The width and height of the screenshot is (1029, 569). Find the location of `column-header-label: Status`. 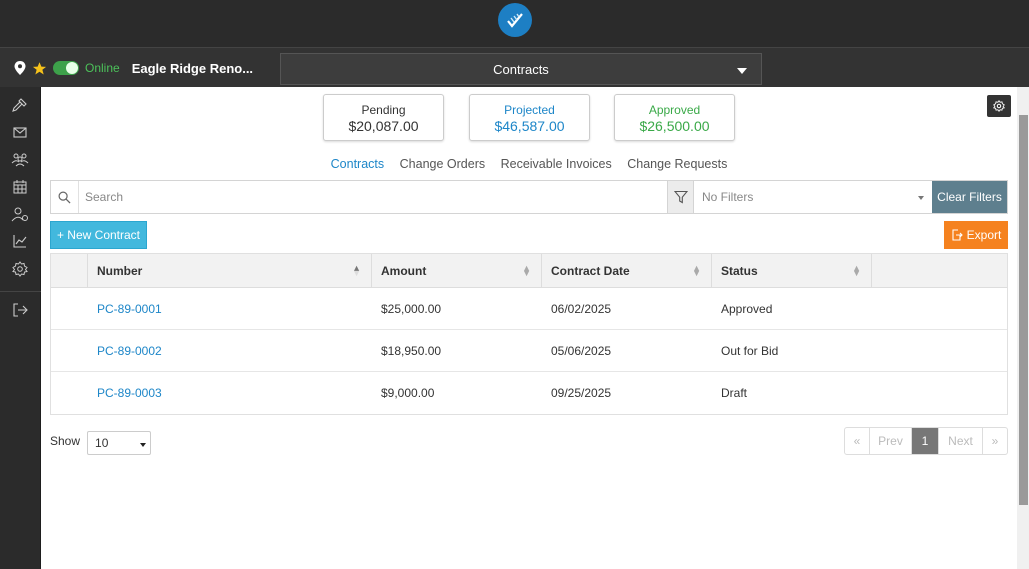

column-header-label: Status is located at coordinates (739, 270).